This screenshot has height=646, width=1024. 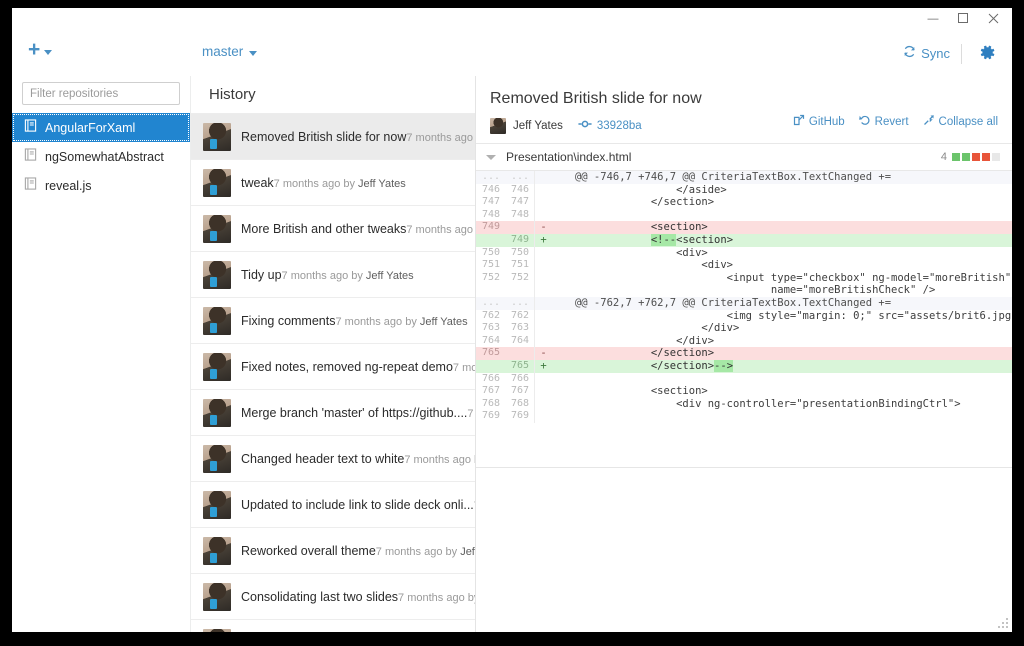 What do you see at coordinates (883, 121) in the screenshot?
I see `revert-button: Revert` at bounding box center [883, 121].